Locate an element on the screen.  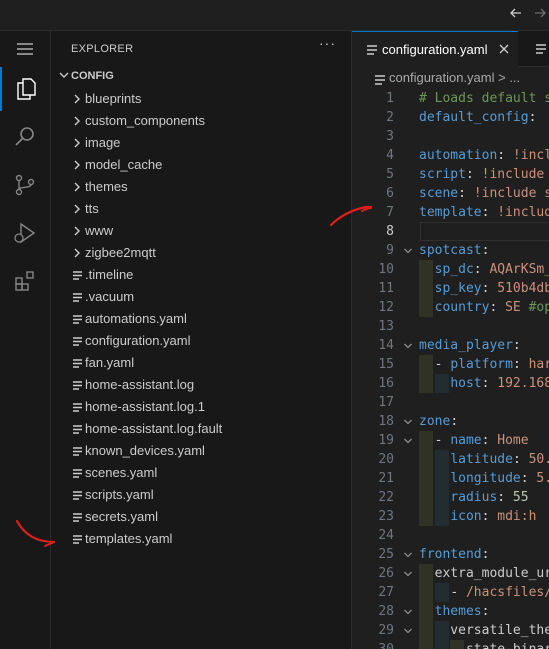
code-line: 5 script: !include is located at coordinates (450, 174).